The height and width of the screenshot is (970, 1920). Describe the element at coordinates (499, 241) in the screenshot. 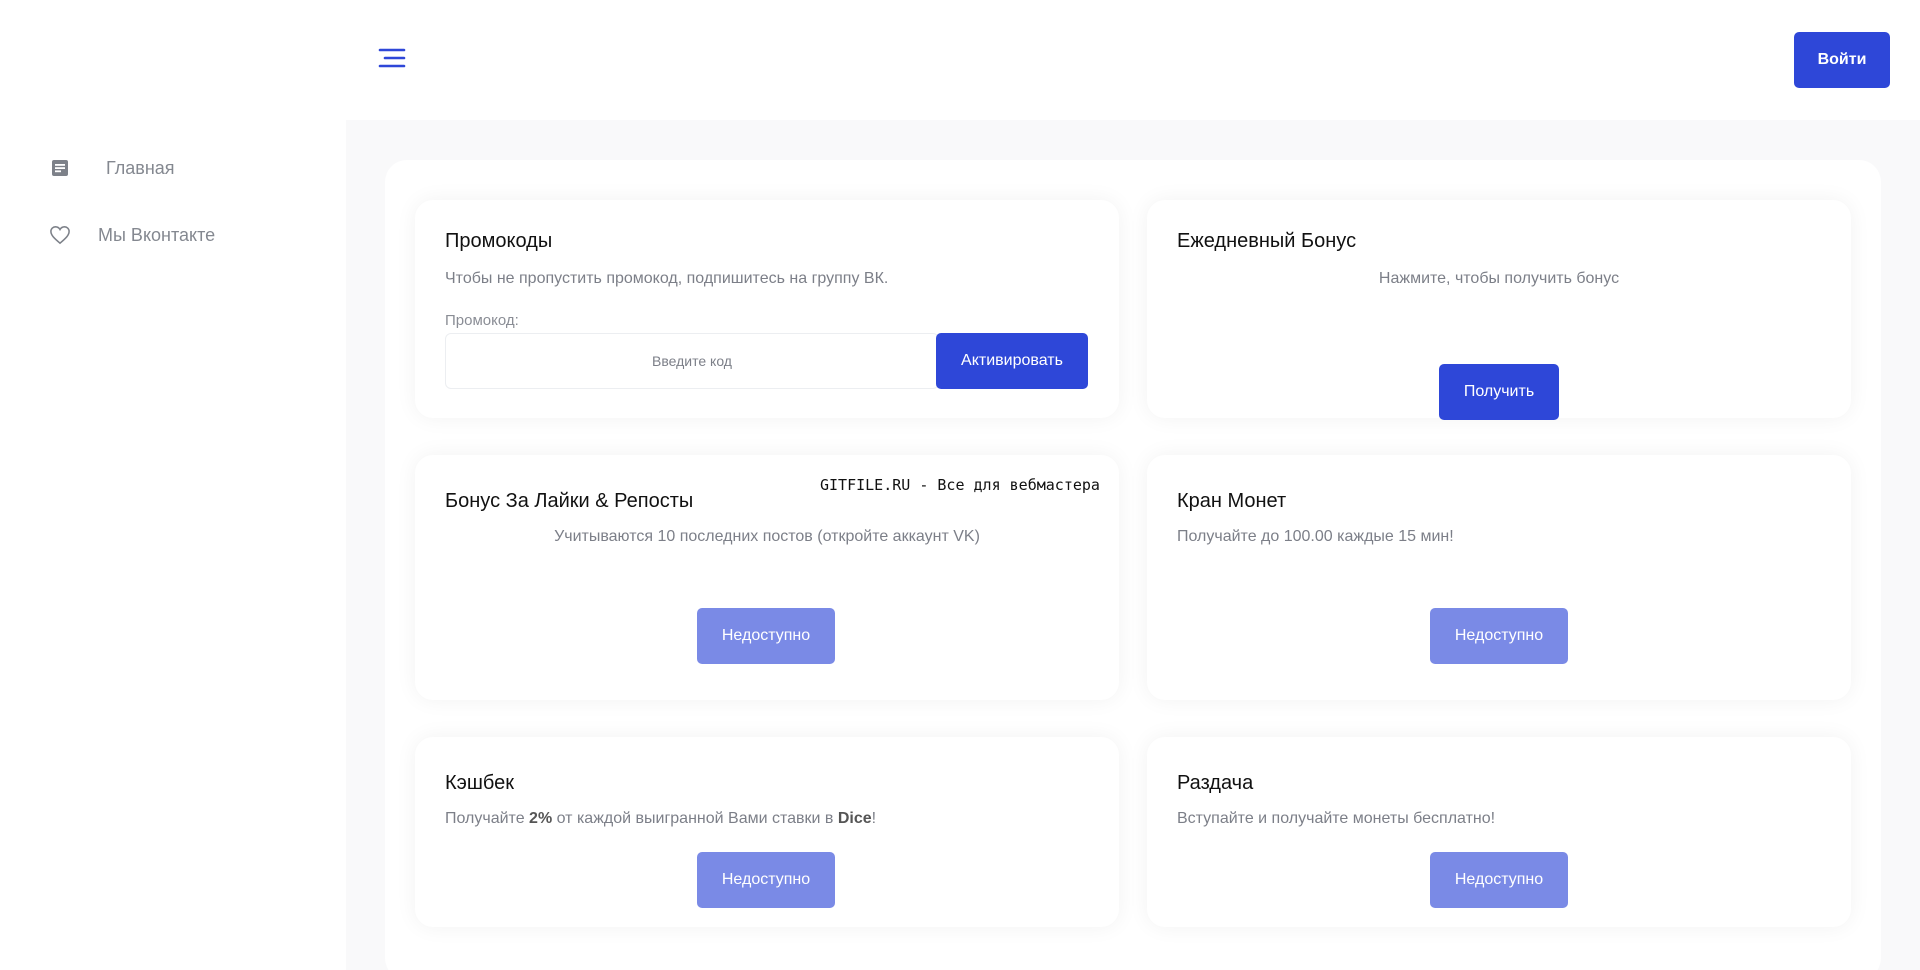

I see `card-title: Промокоды` at that location.